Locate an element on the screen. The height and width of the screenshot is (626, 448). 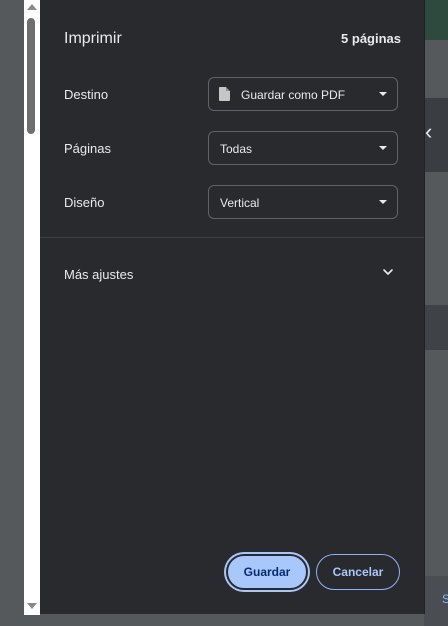
scrollbar-thumb is located at coordinates (31, 76).